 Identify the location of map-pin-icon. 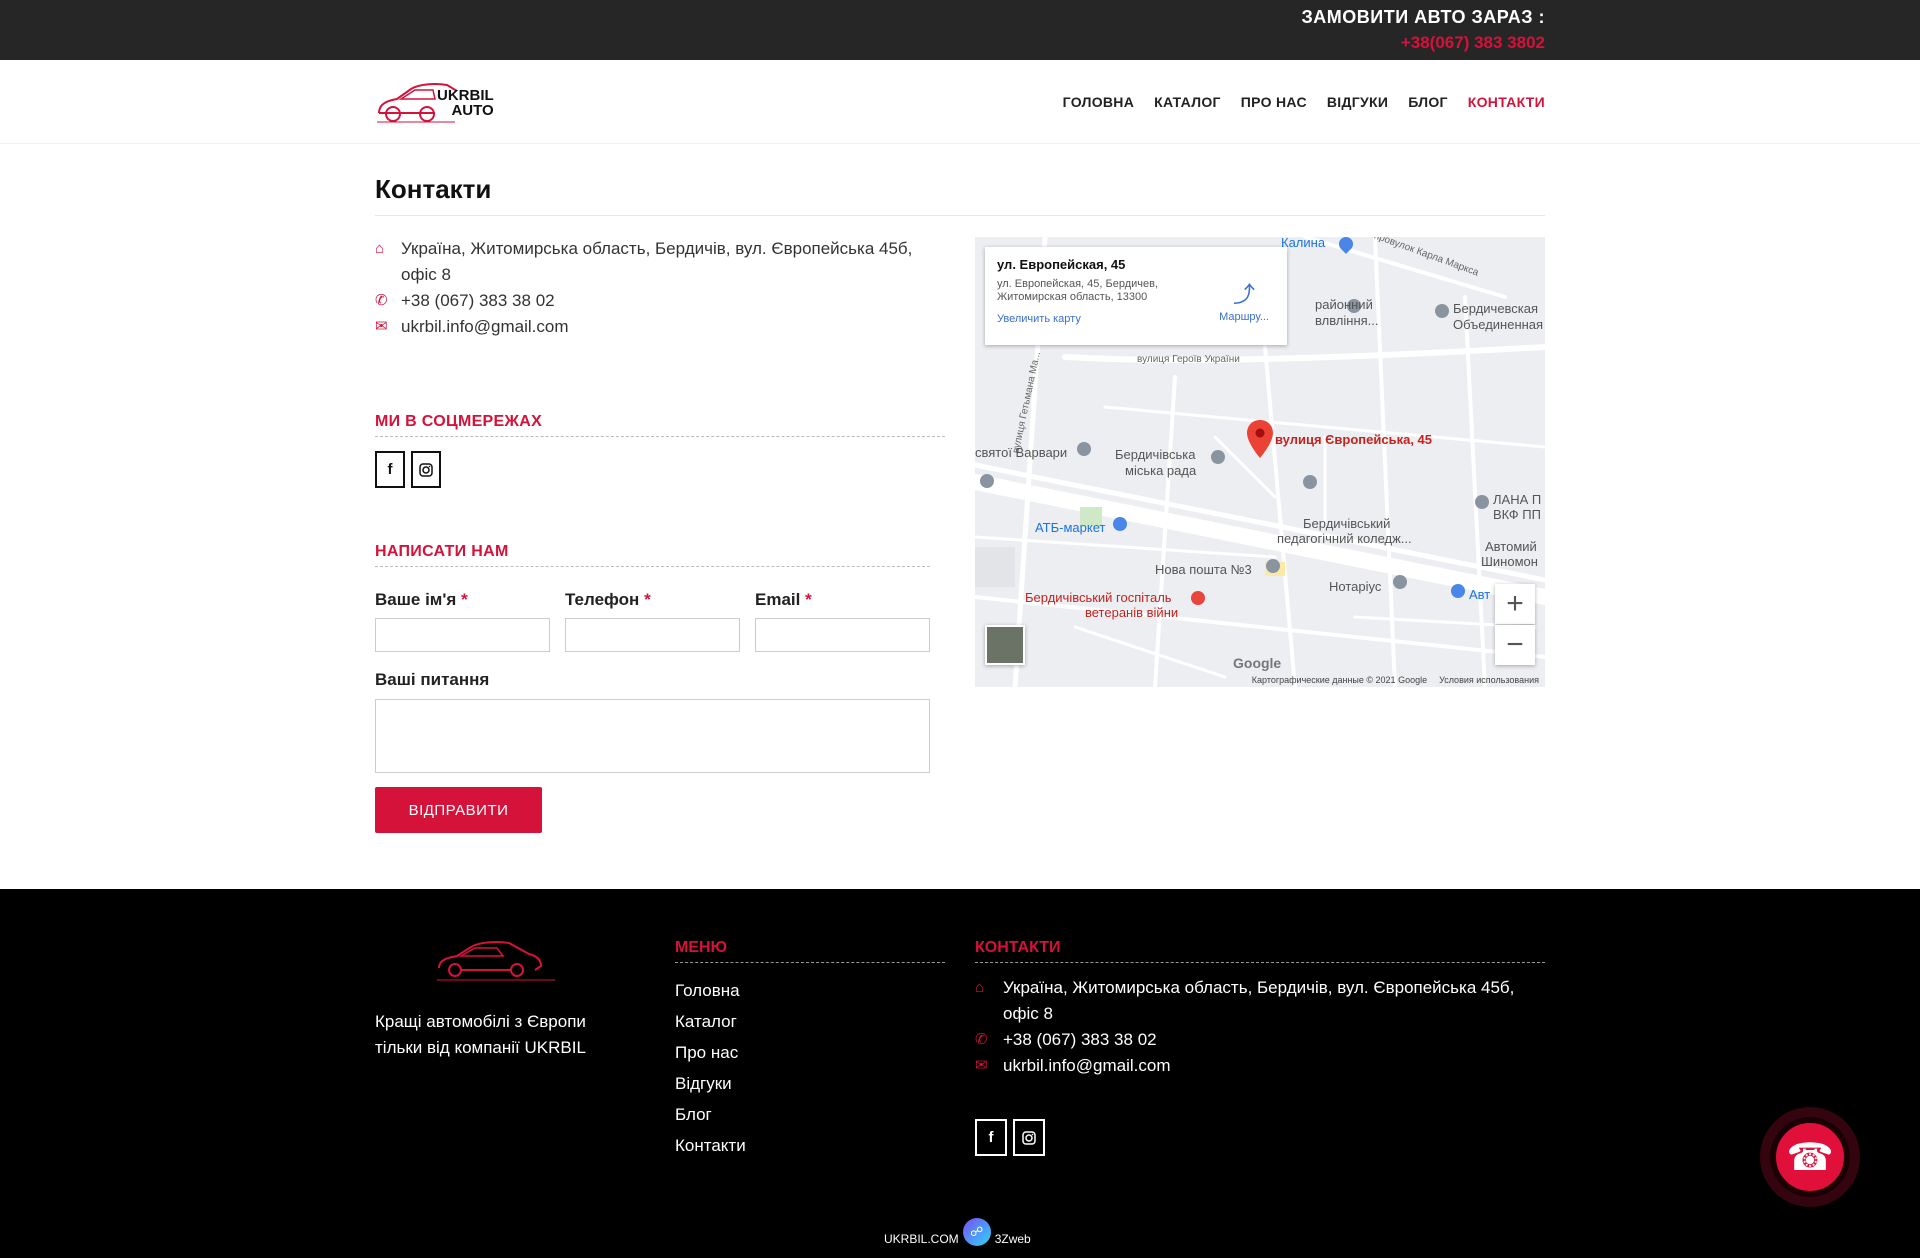
(1260, 439).